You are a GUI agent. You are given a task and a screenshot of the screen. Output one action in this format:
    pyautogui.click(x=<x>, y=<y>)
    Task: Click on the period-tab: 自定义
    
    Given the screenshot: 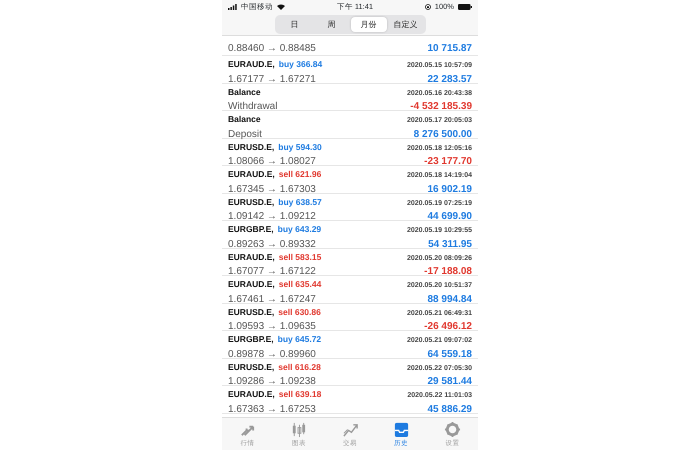 What is the action you would take?
    pyautogui.click(x=406, y=24)
    